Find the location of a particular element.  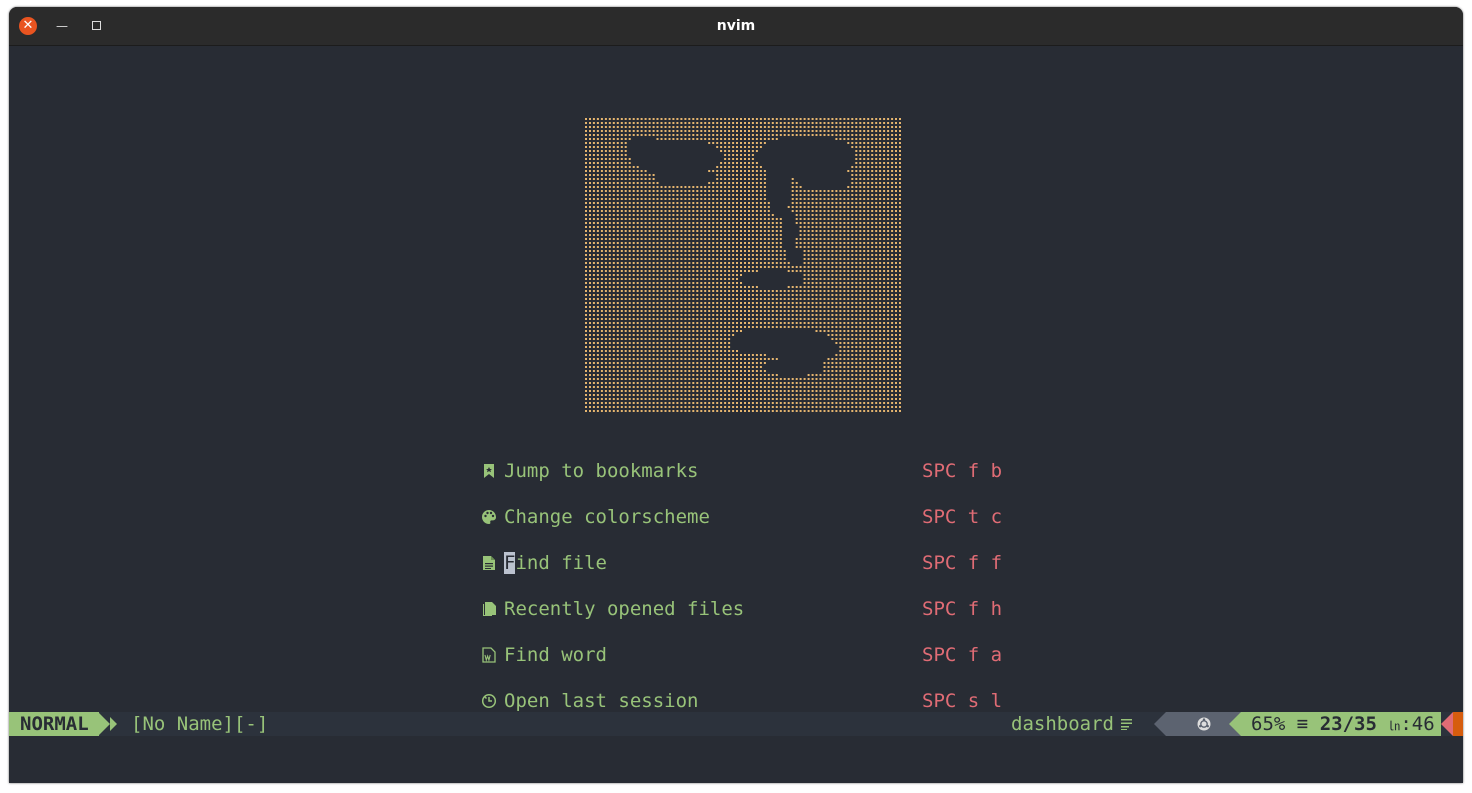

title-bar: ✕ — nvim is located at coordinates (736, 26).